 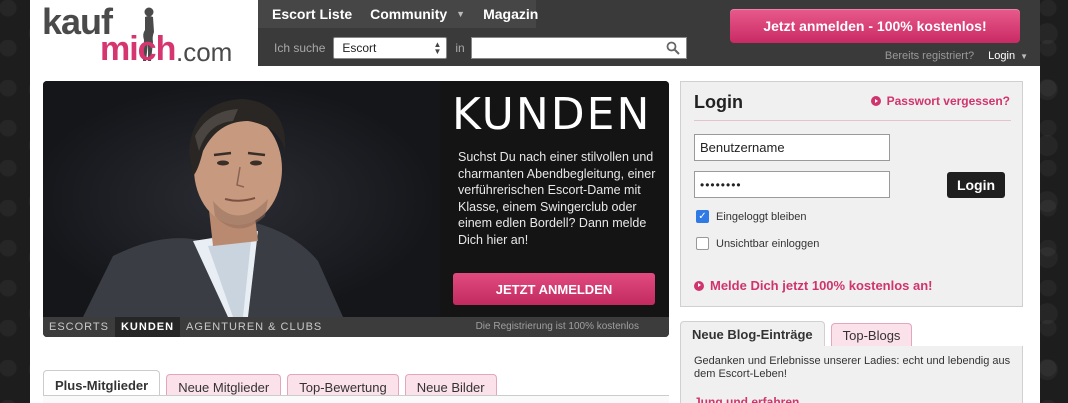 What do you see at coordinates (929, 56) in the screenshot?
I see `already-registered-text: Bereits registriert?` at bounding box center [929, 56].